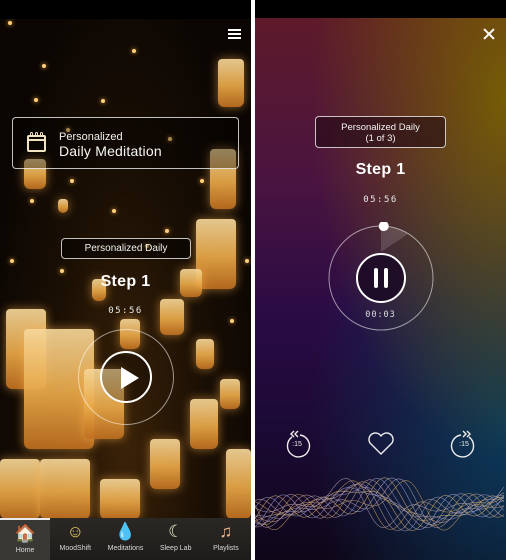  Describe the element at coordinates (25, 533) in the screenshot. I see `home-icon: 🏠` at that location.